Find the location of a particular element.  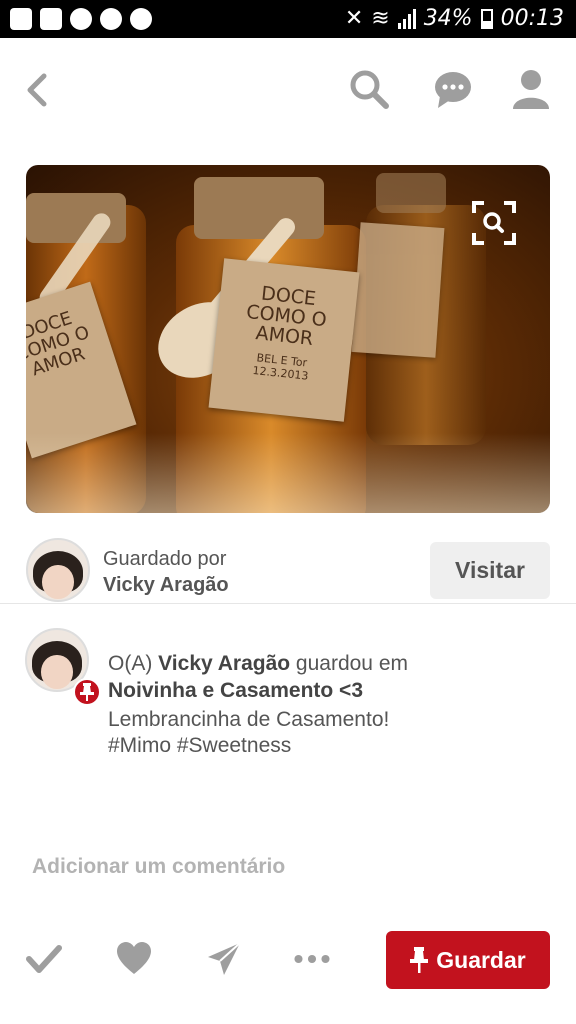

board-link: Noivinha e Casamento <3 is located at coordinates (235, 691).